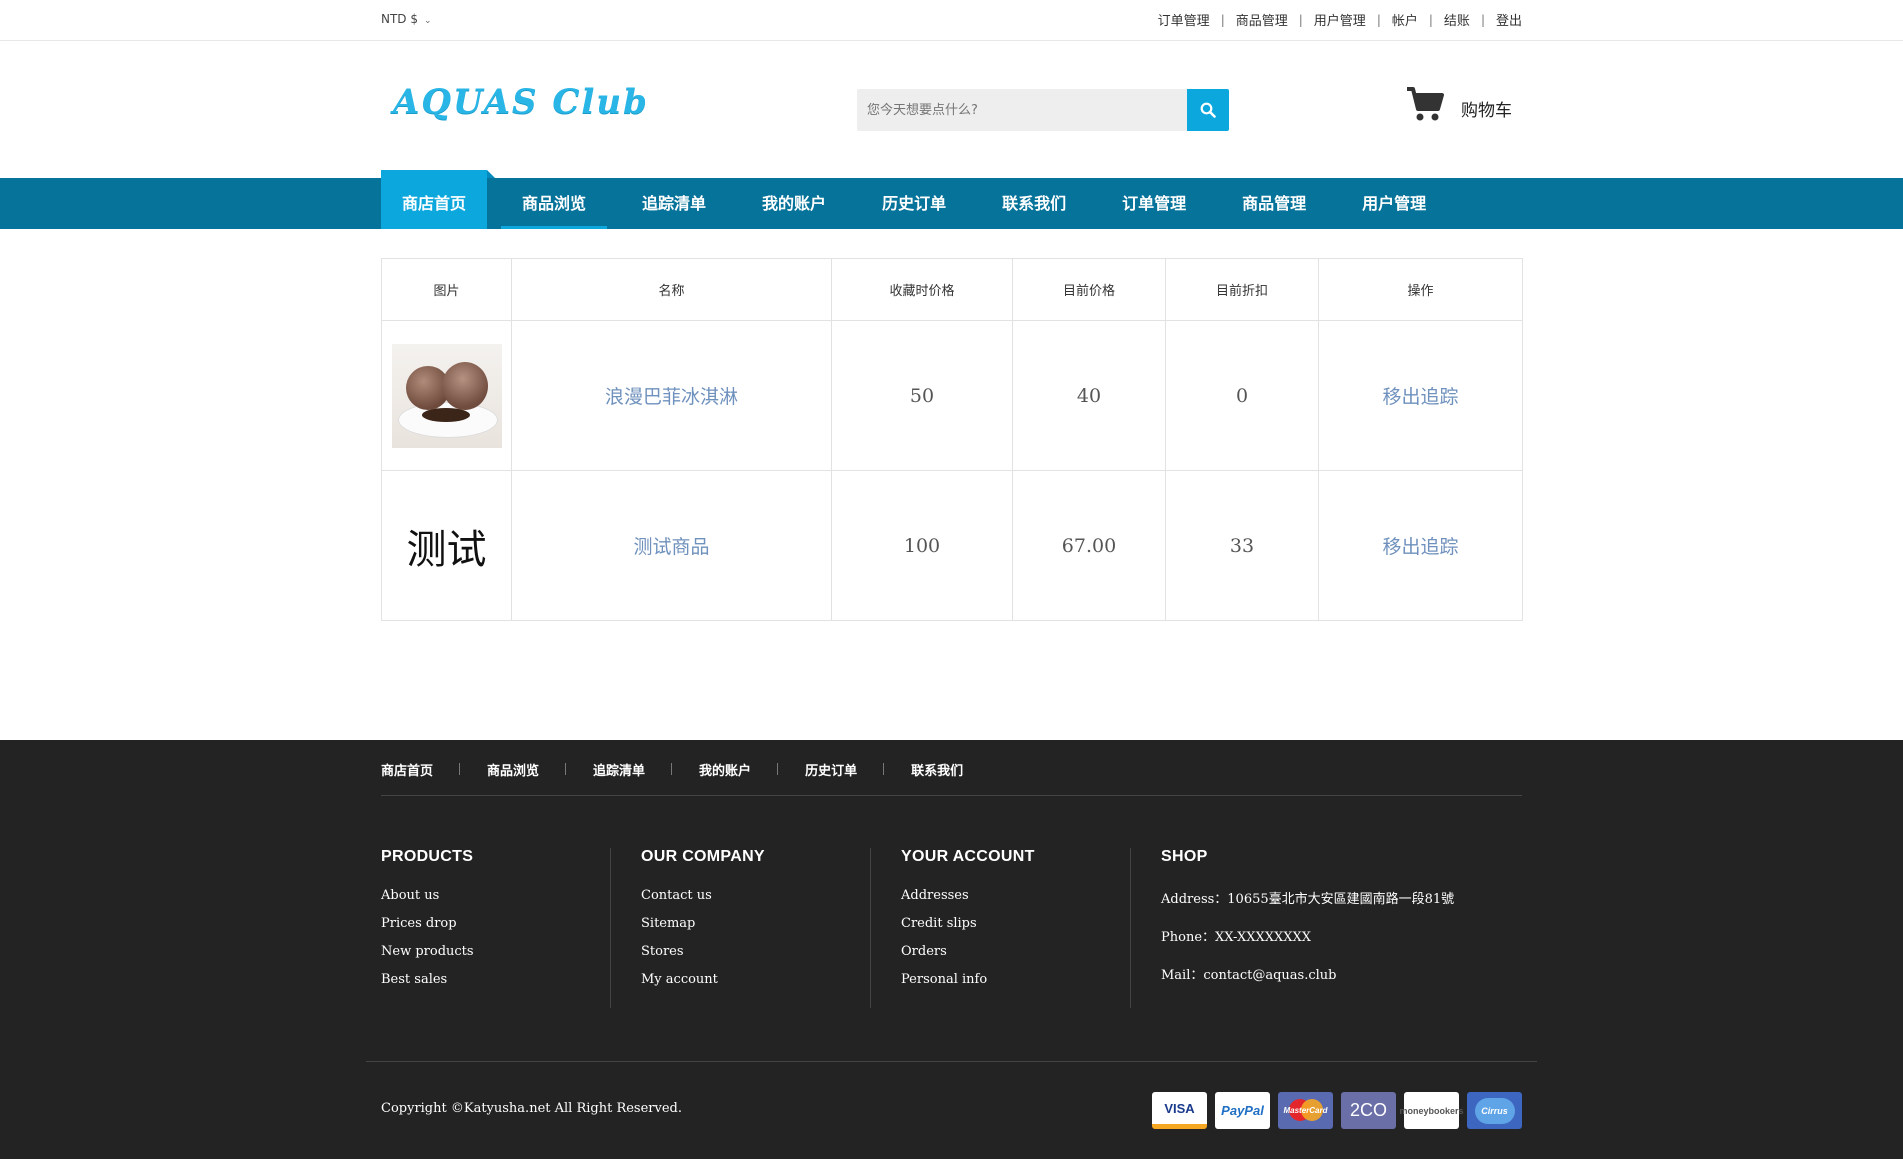 Image resolution: width=1903 pixels, height=1159 pixels. I want to click on nav-item-contact: 联系我们, so click(1034, 203).